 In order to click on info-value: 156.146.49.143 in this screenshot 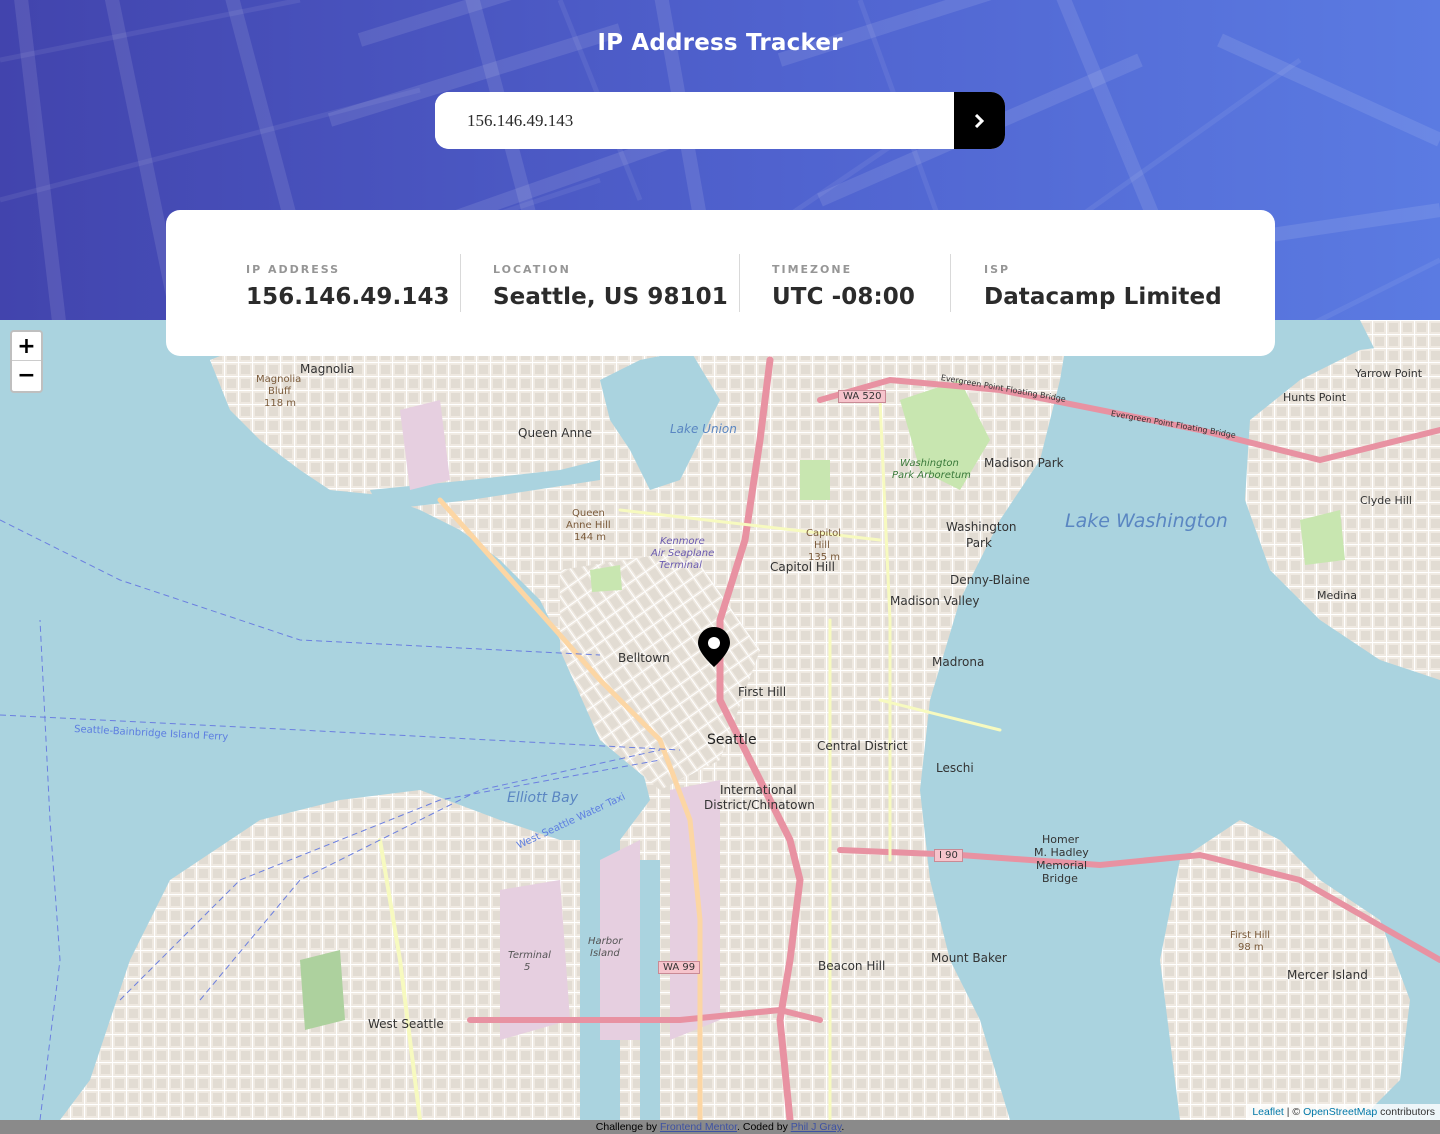, I will do `click(348, 297)`.